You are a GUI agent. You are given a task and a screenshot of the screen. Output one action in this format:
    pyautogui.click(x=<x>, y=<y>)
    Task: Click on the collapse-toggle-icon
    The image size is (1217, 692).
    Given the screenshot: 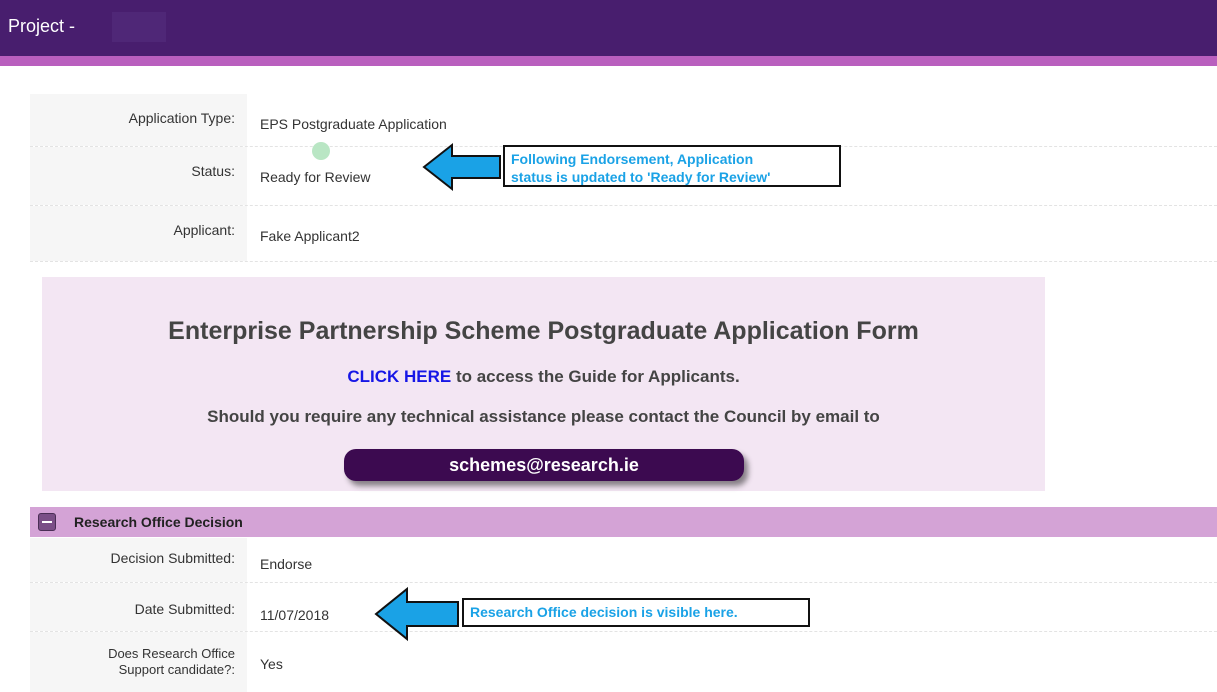 What is the action you would take?
    pyautogui.click(x=47, y=522)
    